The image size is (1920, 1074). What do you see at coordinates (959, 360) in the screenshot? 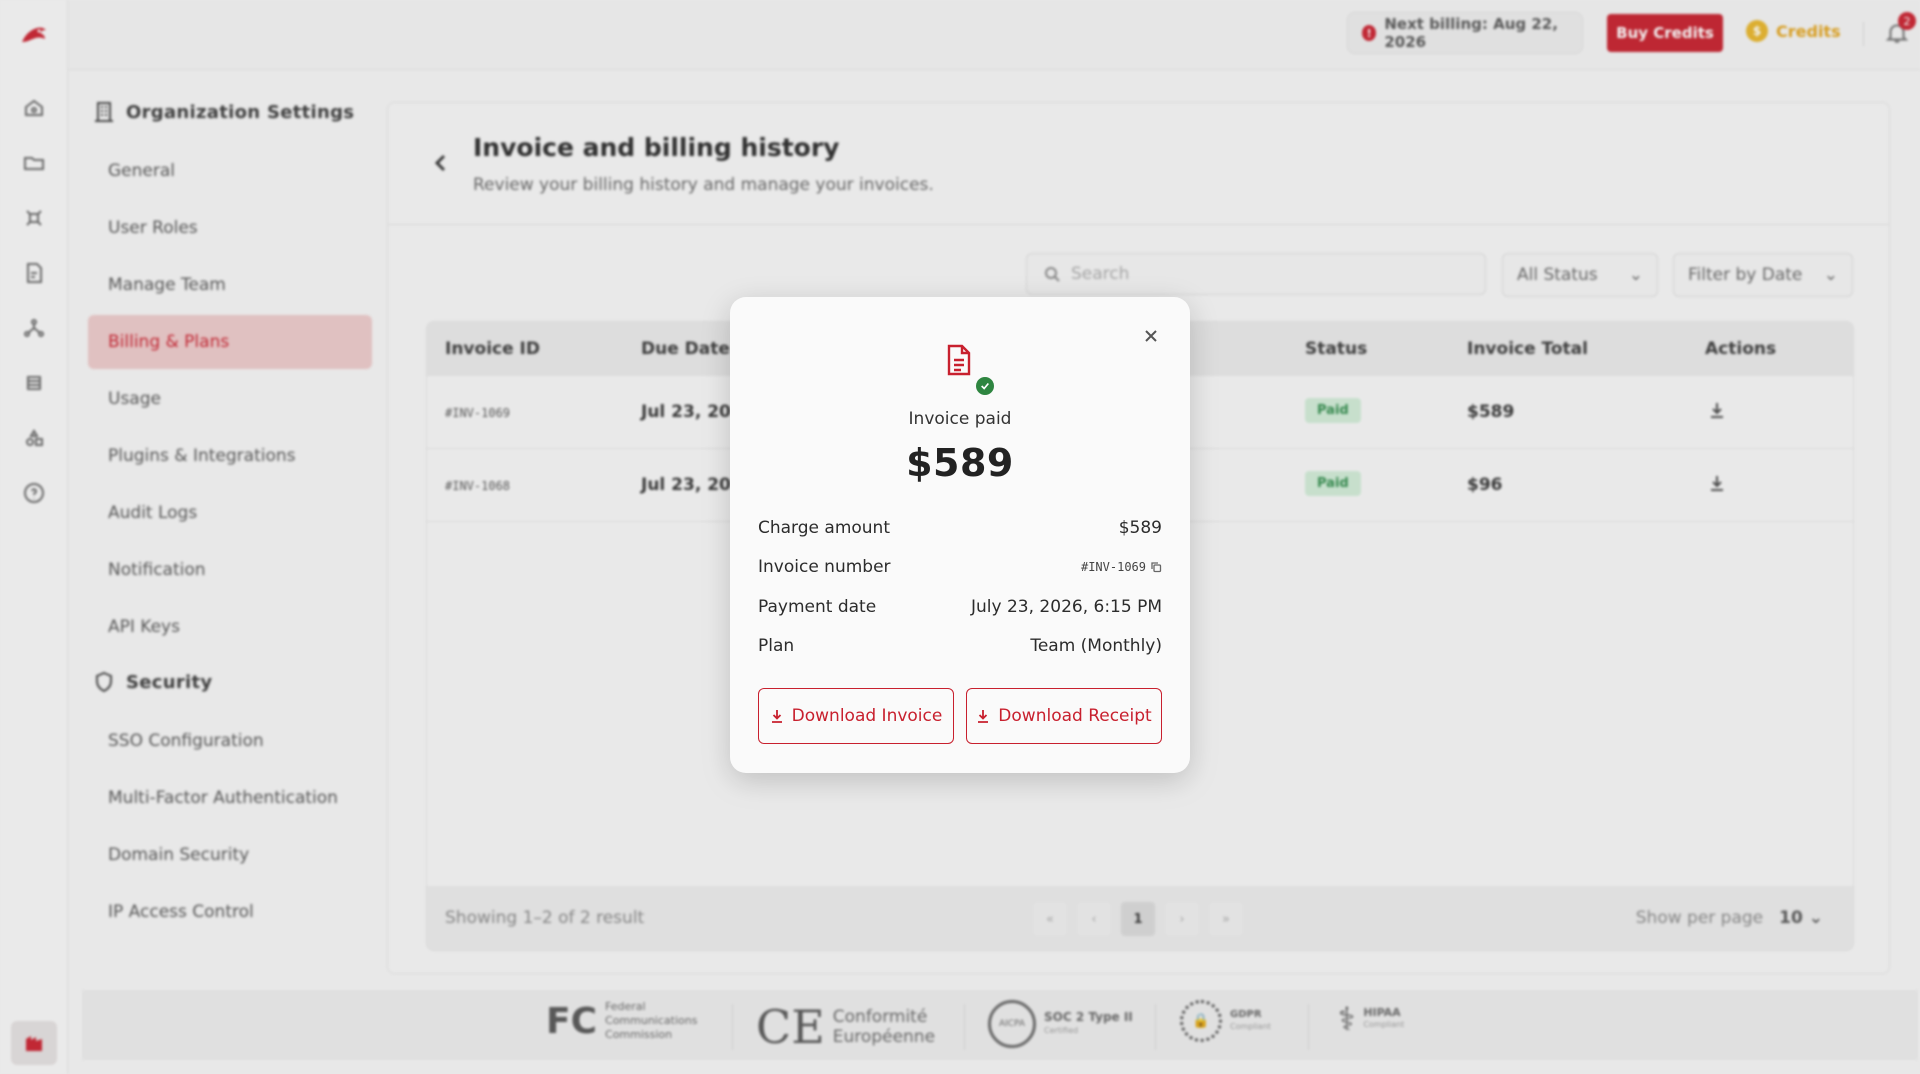
I see `invoice-document-icon` at bounding box center [959, 360].